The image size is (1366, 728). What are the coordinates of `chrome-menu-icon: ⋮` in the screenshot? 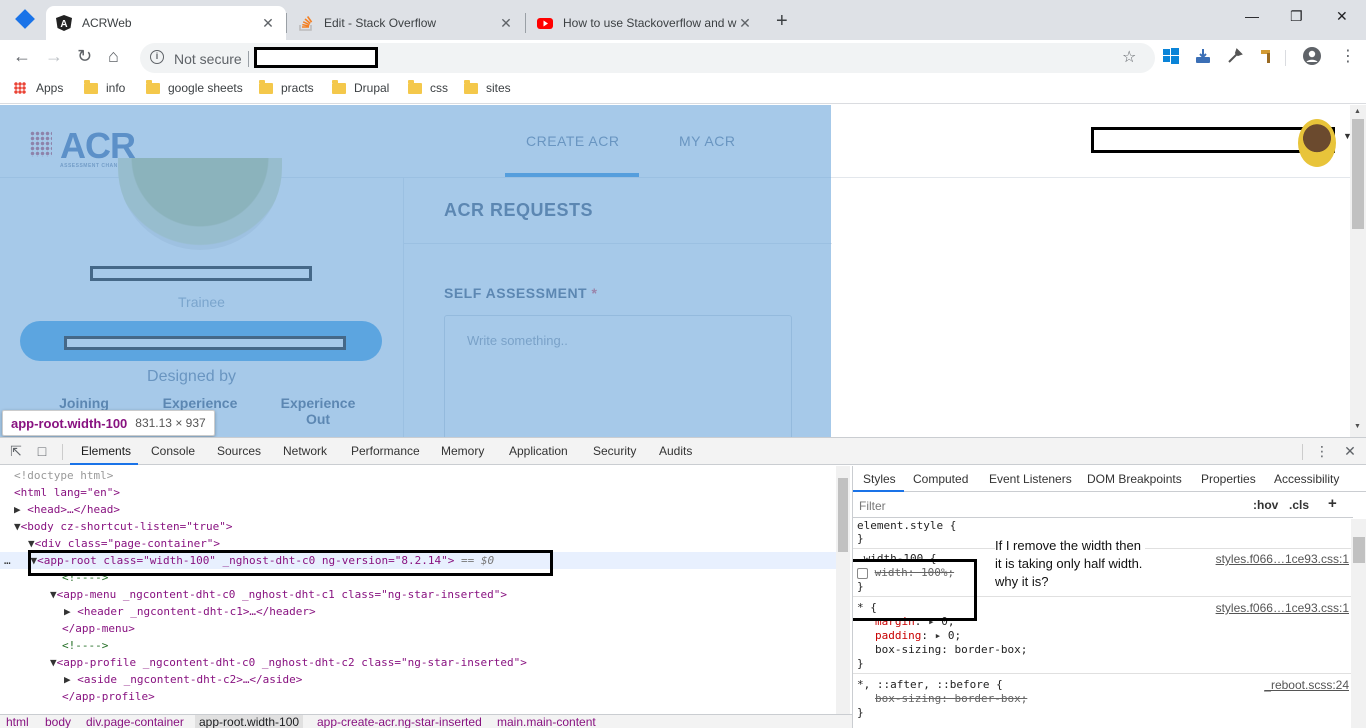 It's located at (1348, 56).